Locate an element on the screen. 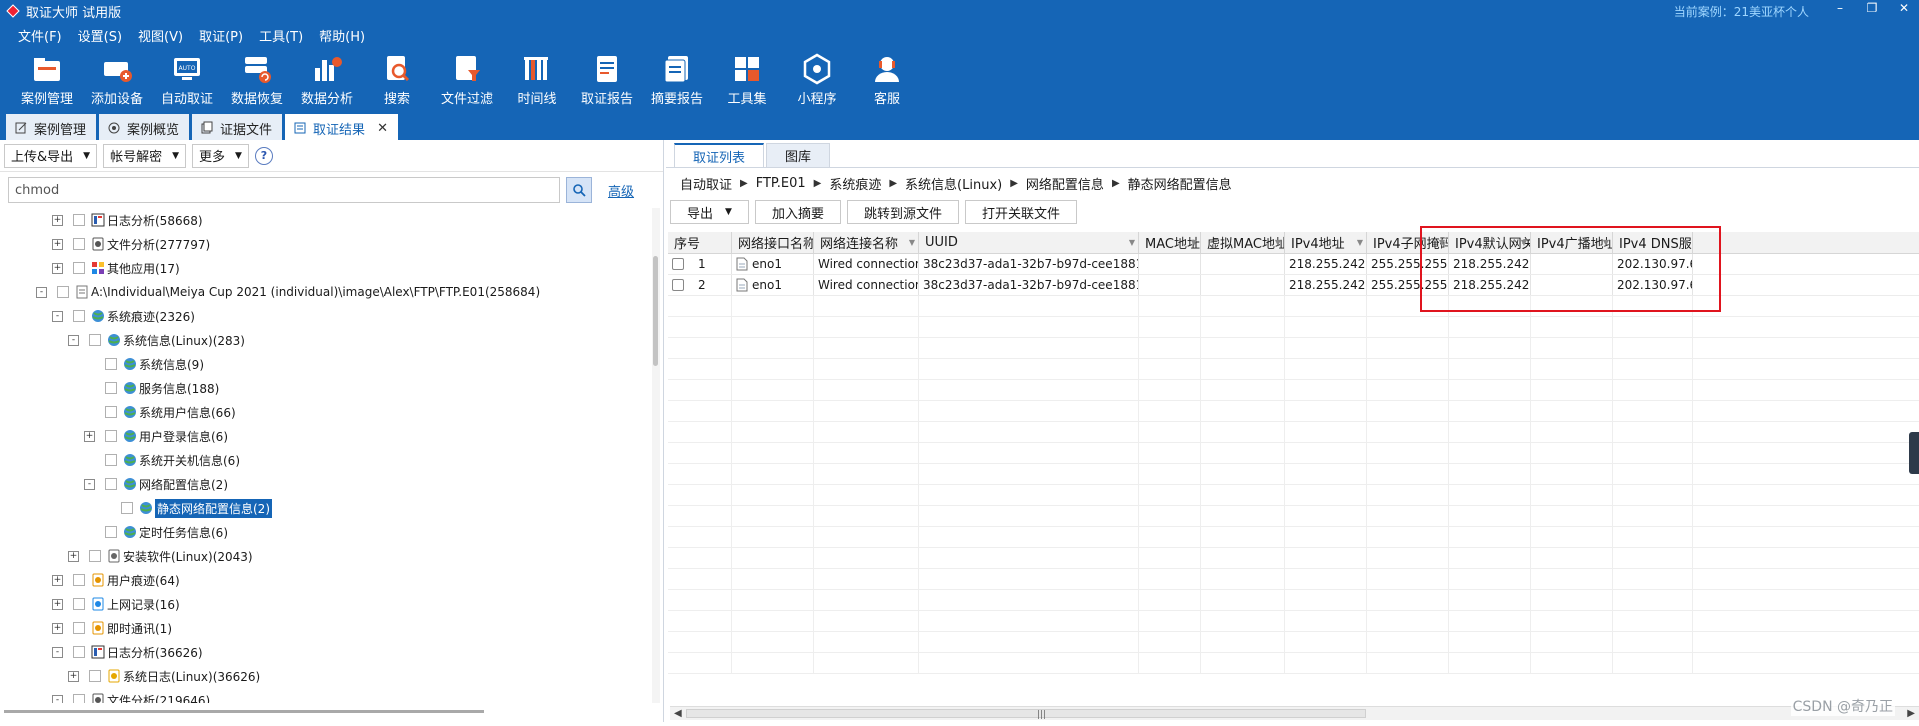  toolbar-customer-service-button: 客服 is located at coordinates (887, 79).